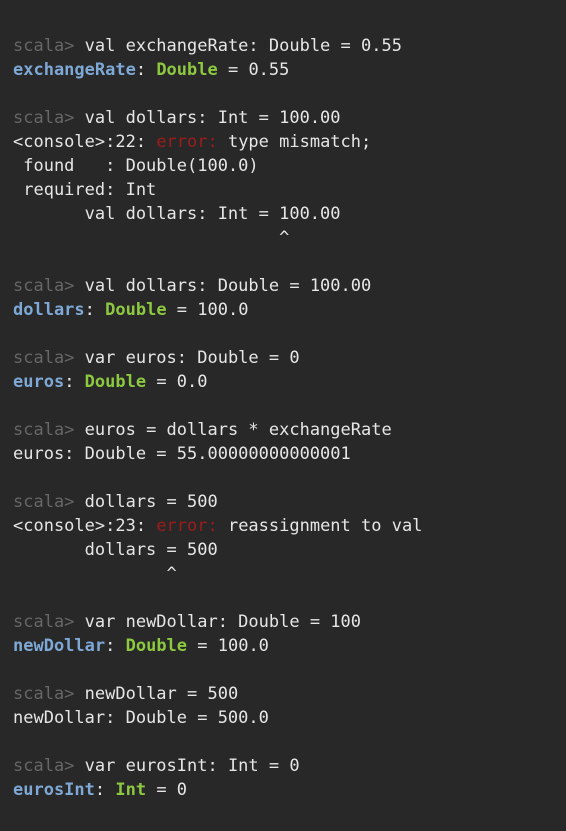  Describe the element at coordinates (74, 70) in the screenshot. I see `result-name: exchangeRate` at that location.